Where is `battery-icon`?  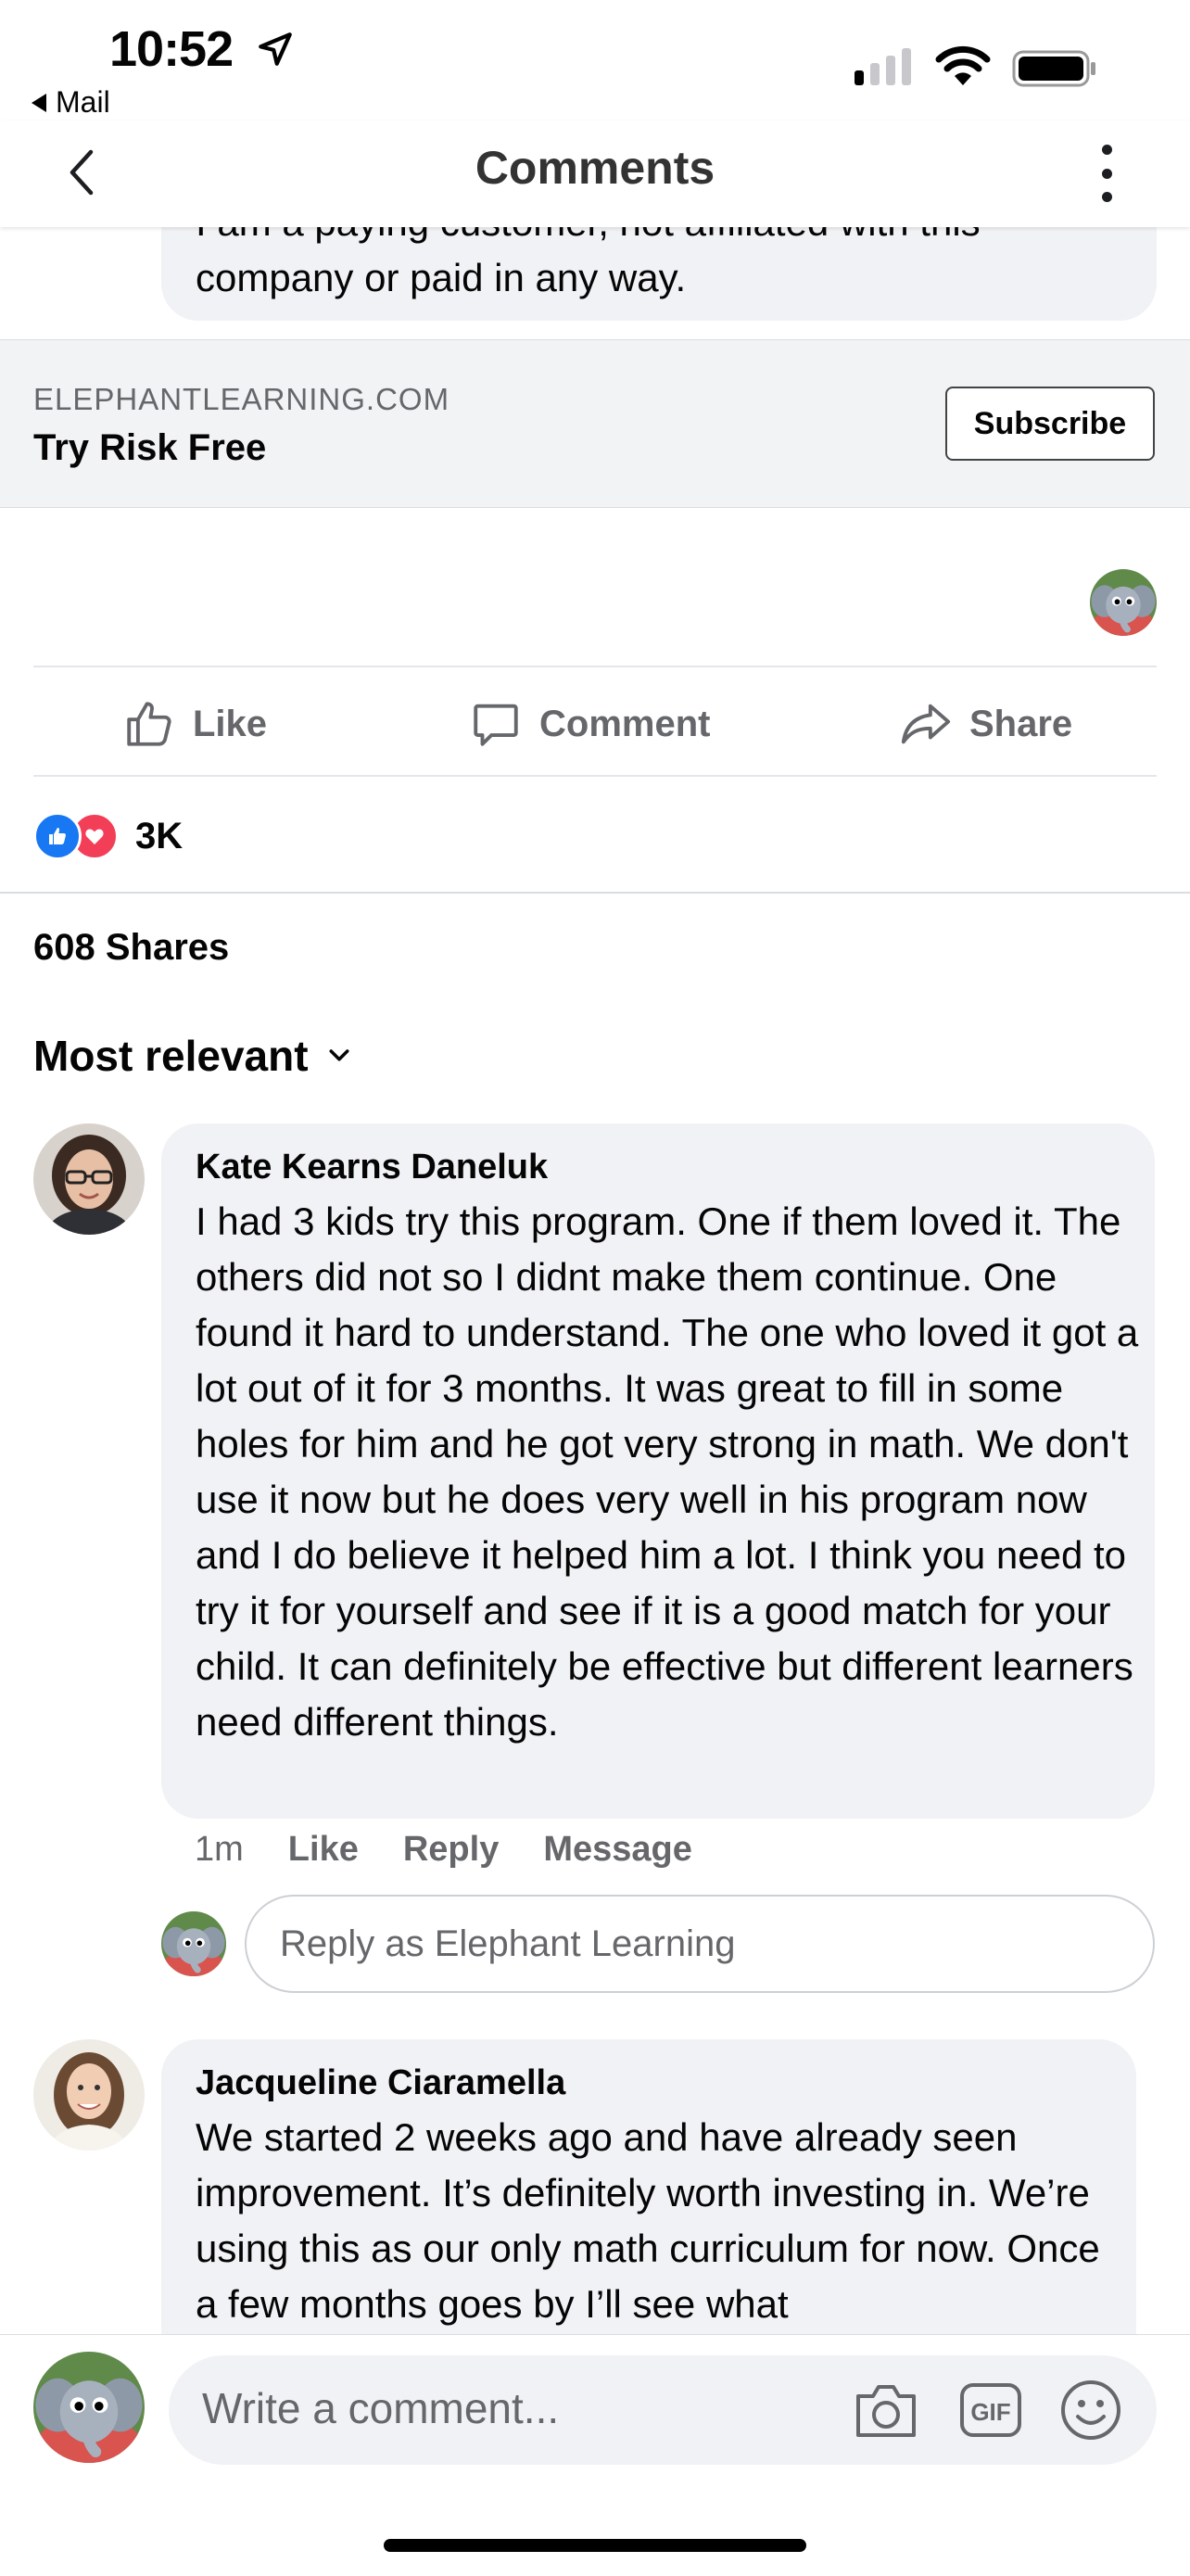
battery-icon is located at coordinates (1053, 68).